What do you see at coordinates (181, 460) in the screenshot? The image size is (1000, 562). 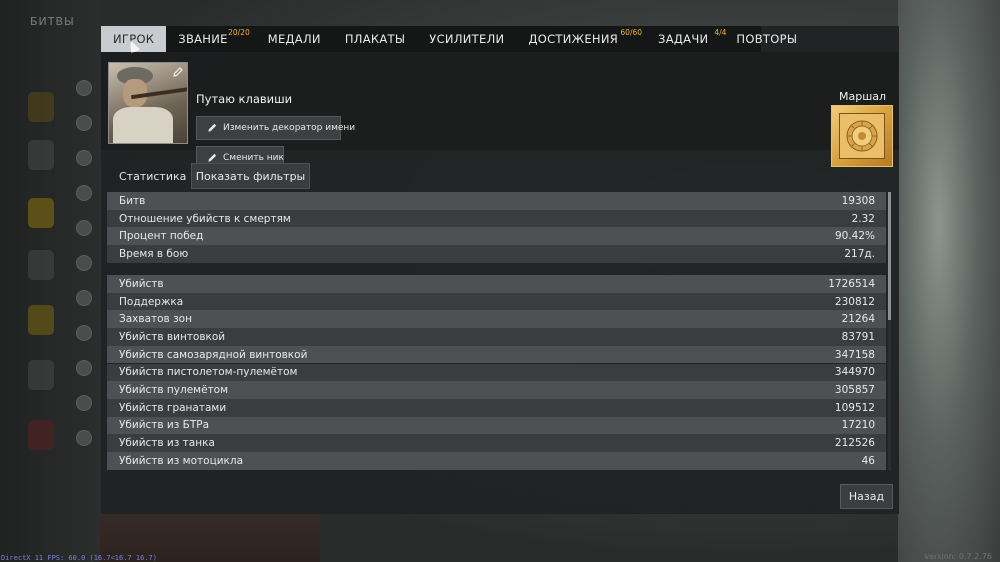 I see `stat-label: Убийств из мотоцикла` at bounding box center [181, 460].